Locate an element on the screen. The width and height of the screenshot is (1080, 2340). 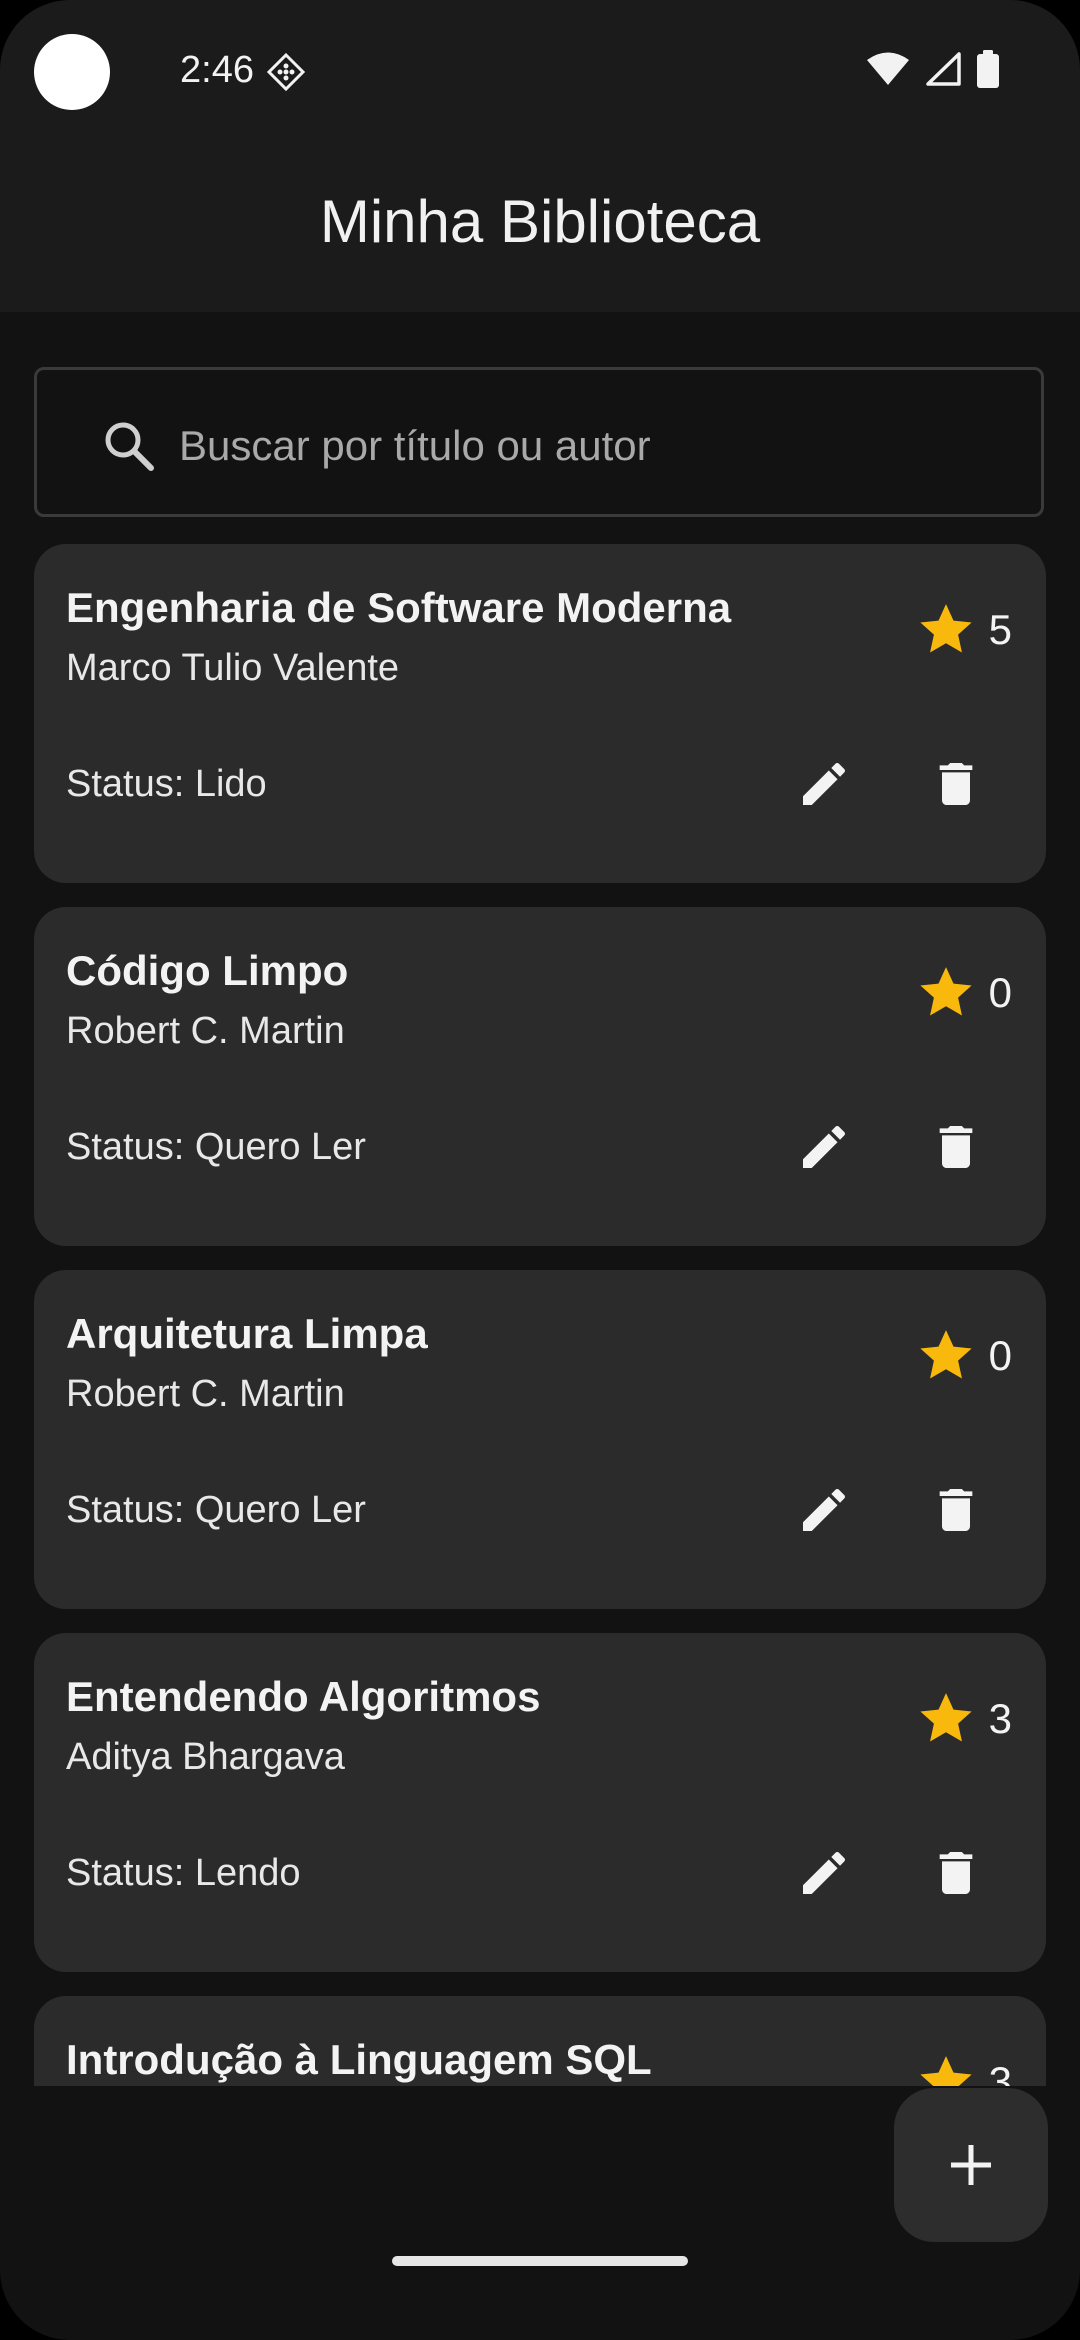
search-icon is located at coordinates (129, 446).